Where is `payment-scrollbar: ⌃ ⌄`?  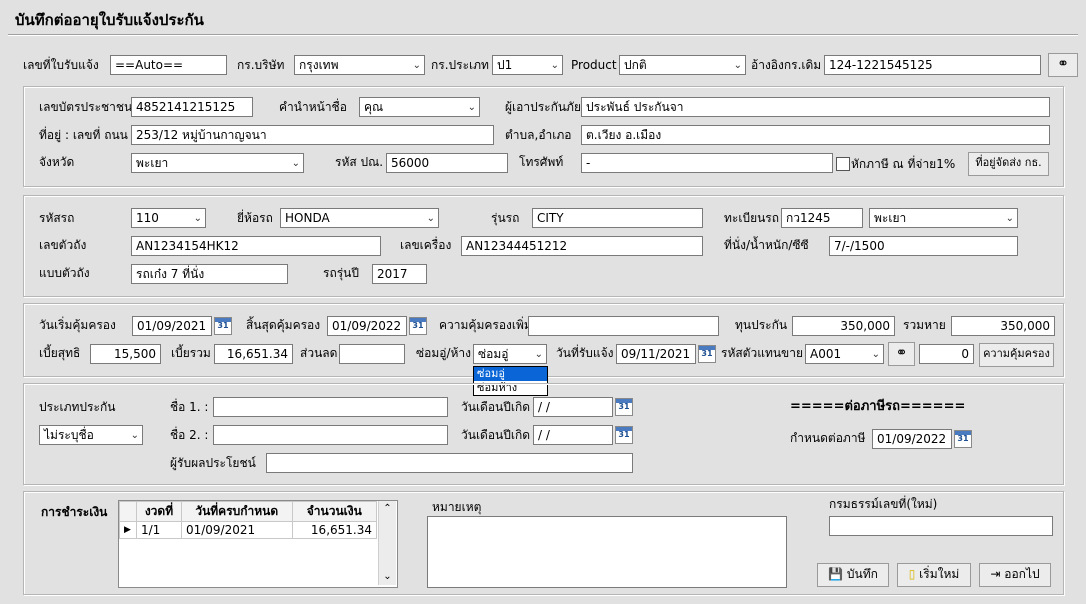 payment-scrollbar: ⌃ ⌄ is located at coordinates (387, 543).